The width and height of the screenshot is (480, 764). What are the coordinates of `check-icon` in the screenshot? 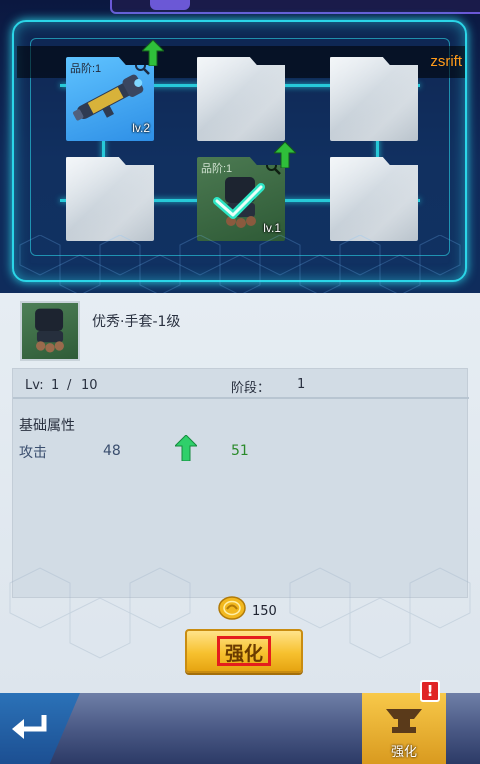 It's located at (239, 201).